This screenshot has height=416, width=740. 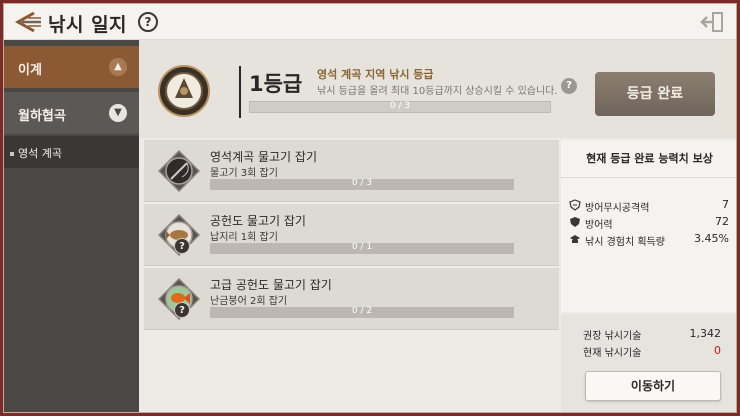 What do you see at coordinates (244, 237) in the screenshot?
I see `mission-subtitle: 납지리 1회 잡기` at bounding box center [244, 237].